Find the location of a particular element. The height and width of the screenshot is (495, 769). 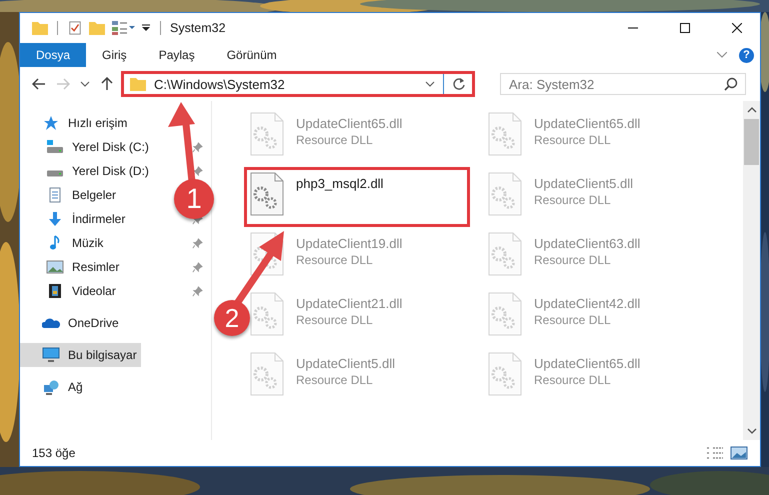

sidebar-item: Ağ is located at coordinates (53, 387).